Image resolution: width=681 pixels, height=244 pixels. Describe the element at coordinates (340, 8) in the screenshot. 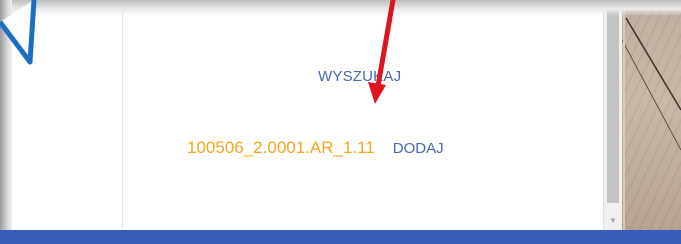

I see `top-shadow` at that location.